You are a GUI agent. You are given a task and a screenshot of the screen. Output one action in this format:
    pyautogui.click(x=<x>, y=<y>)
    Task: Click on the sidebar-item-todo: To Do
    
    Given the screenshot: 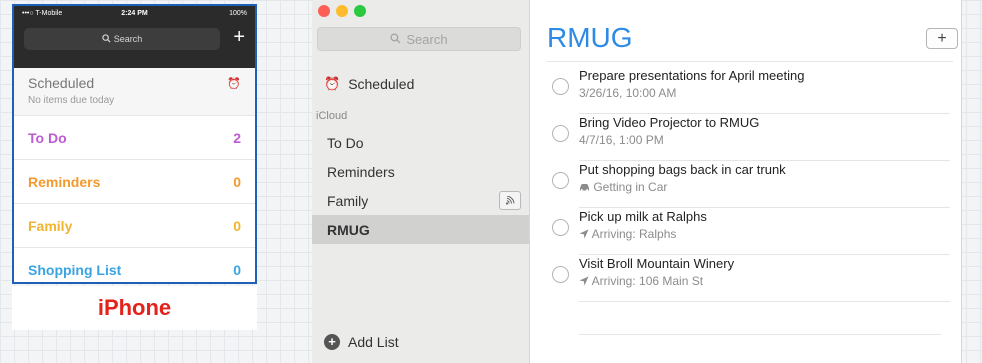 What is the action you would take?
    pyautogui.click(x=420, y=142)
    